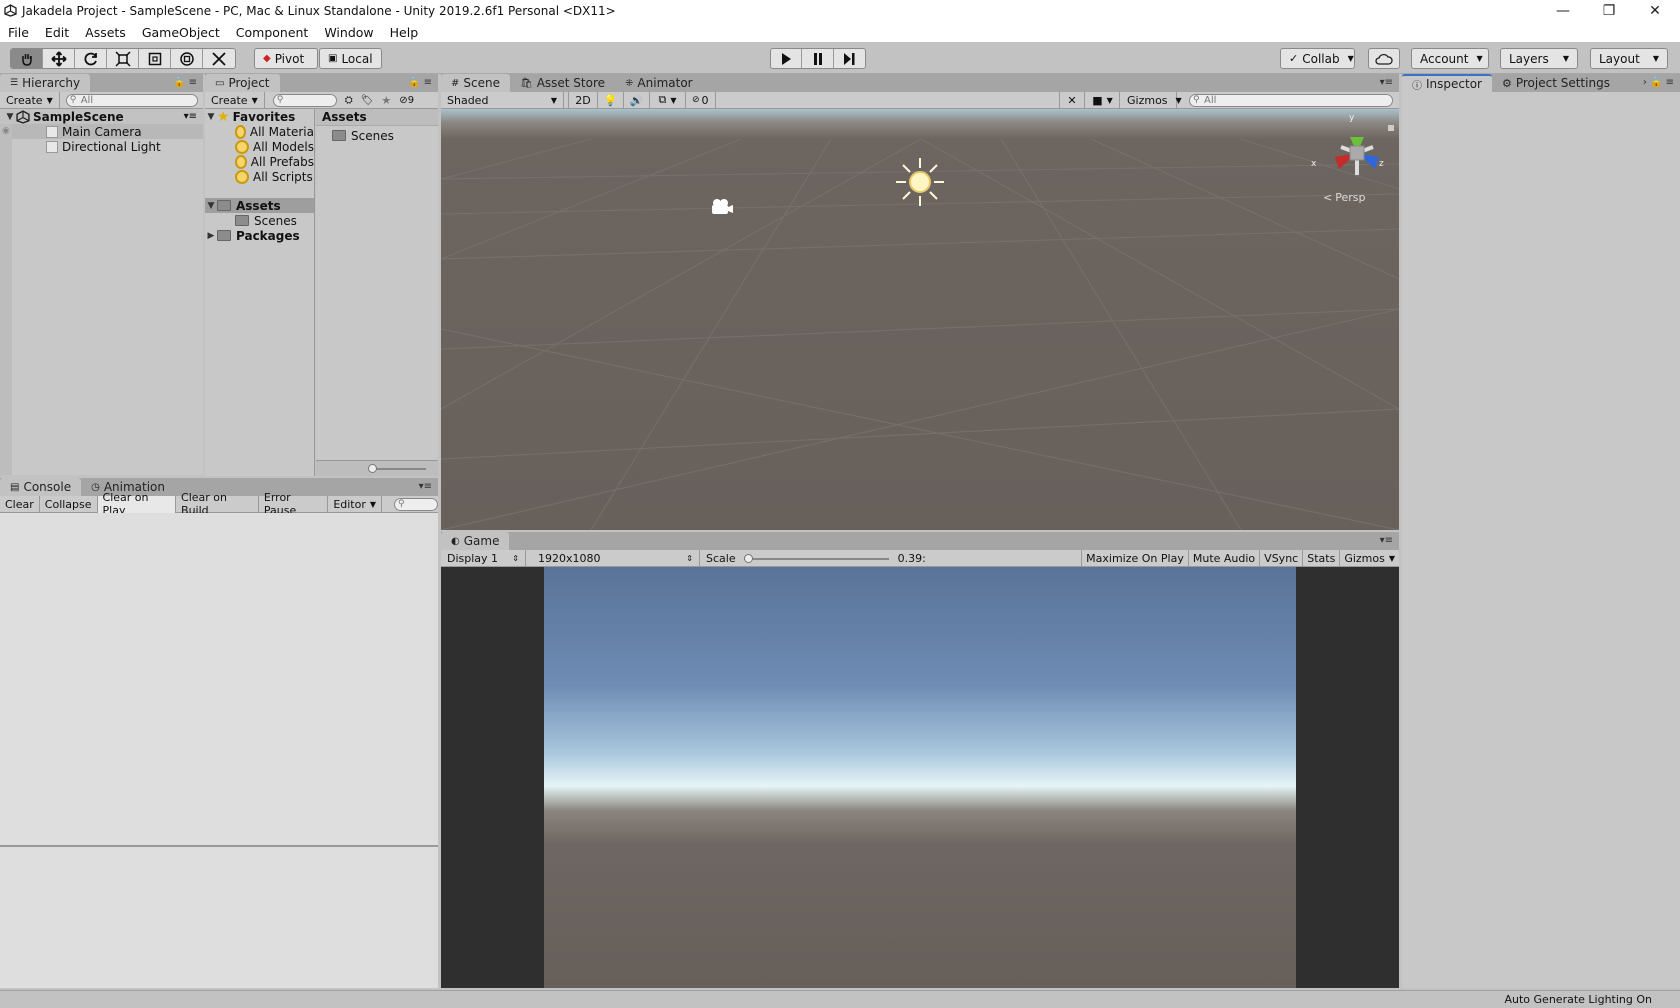  What do you see at coordinates (259, 235) in the screenshot?
I see `packages-folder-row: ▶ Packages` at bounding box center [259, 235].